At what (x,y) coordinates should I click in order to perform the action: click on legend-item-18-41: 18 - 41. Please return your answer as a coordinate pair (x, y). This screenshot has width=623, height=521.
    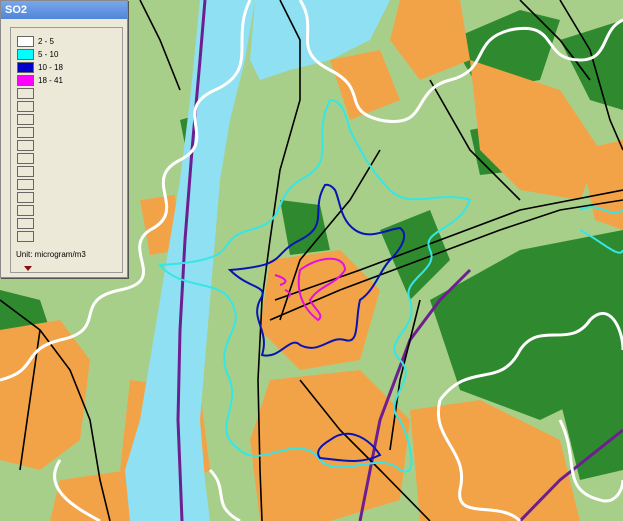
    Looking at the image, I should click on (40, 81).